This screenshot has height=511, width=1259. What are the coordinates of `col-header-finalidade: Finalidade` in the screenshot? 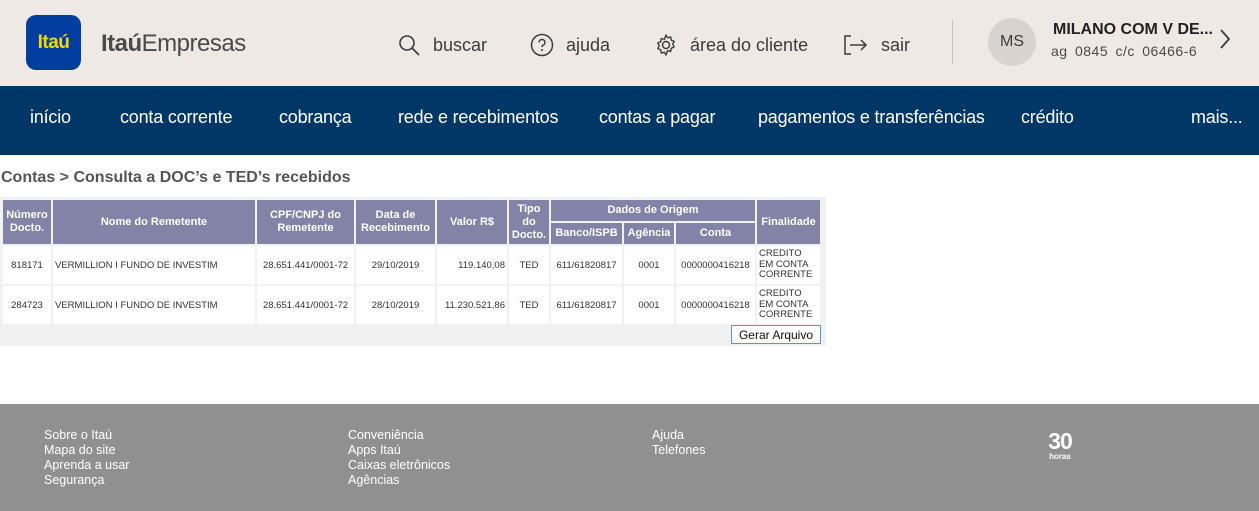 It's located at (788, 222).